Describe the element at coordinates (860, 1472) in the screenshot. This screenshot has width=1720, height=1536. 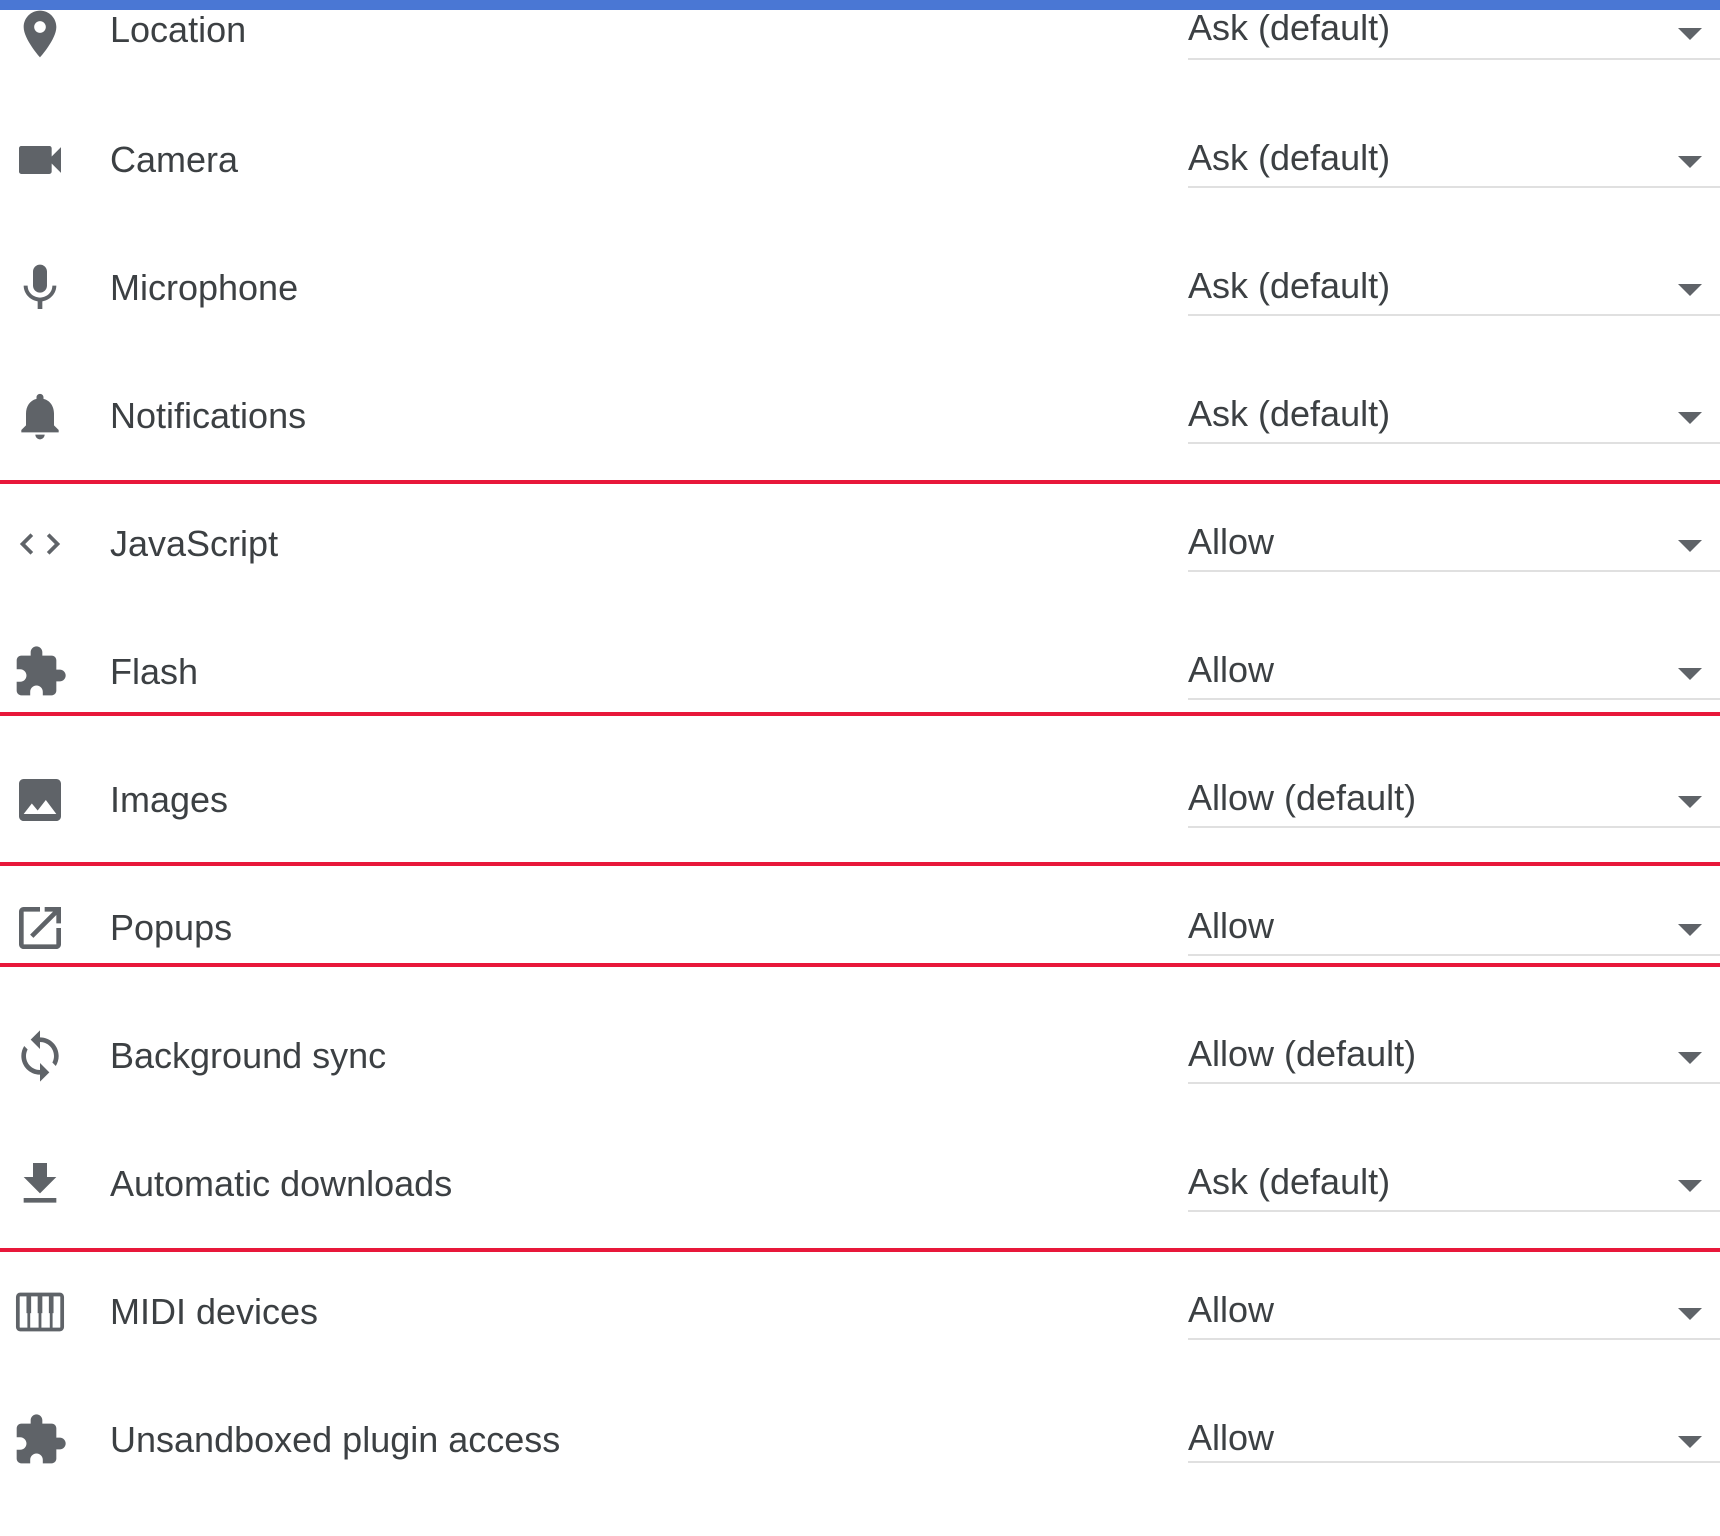
I see `setting-row-unsandboxed-plugin-access: Unsandboxed plugin access Allow` at that location.